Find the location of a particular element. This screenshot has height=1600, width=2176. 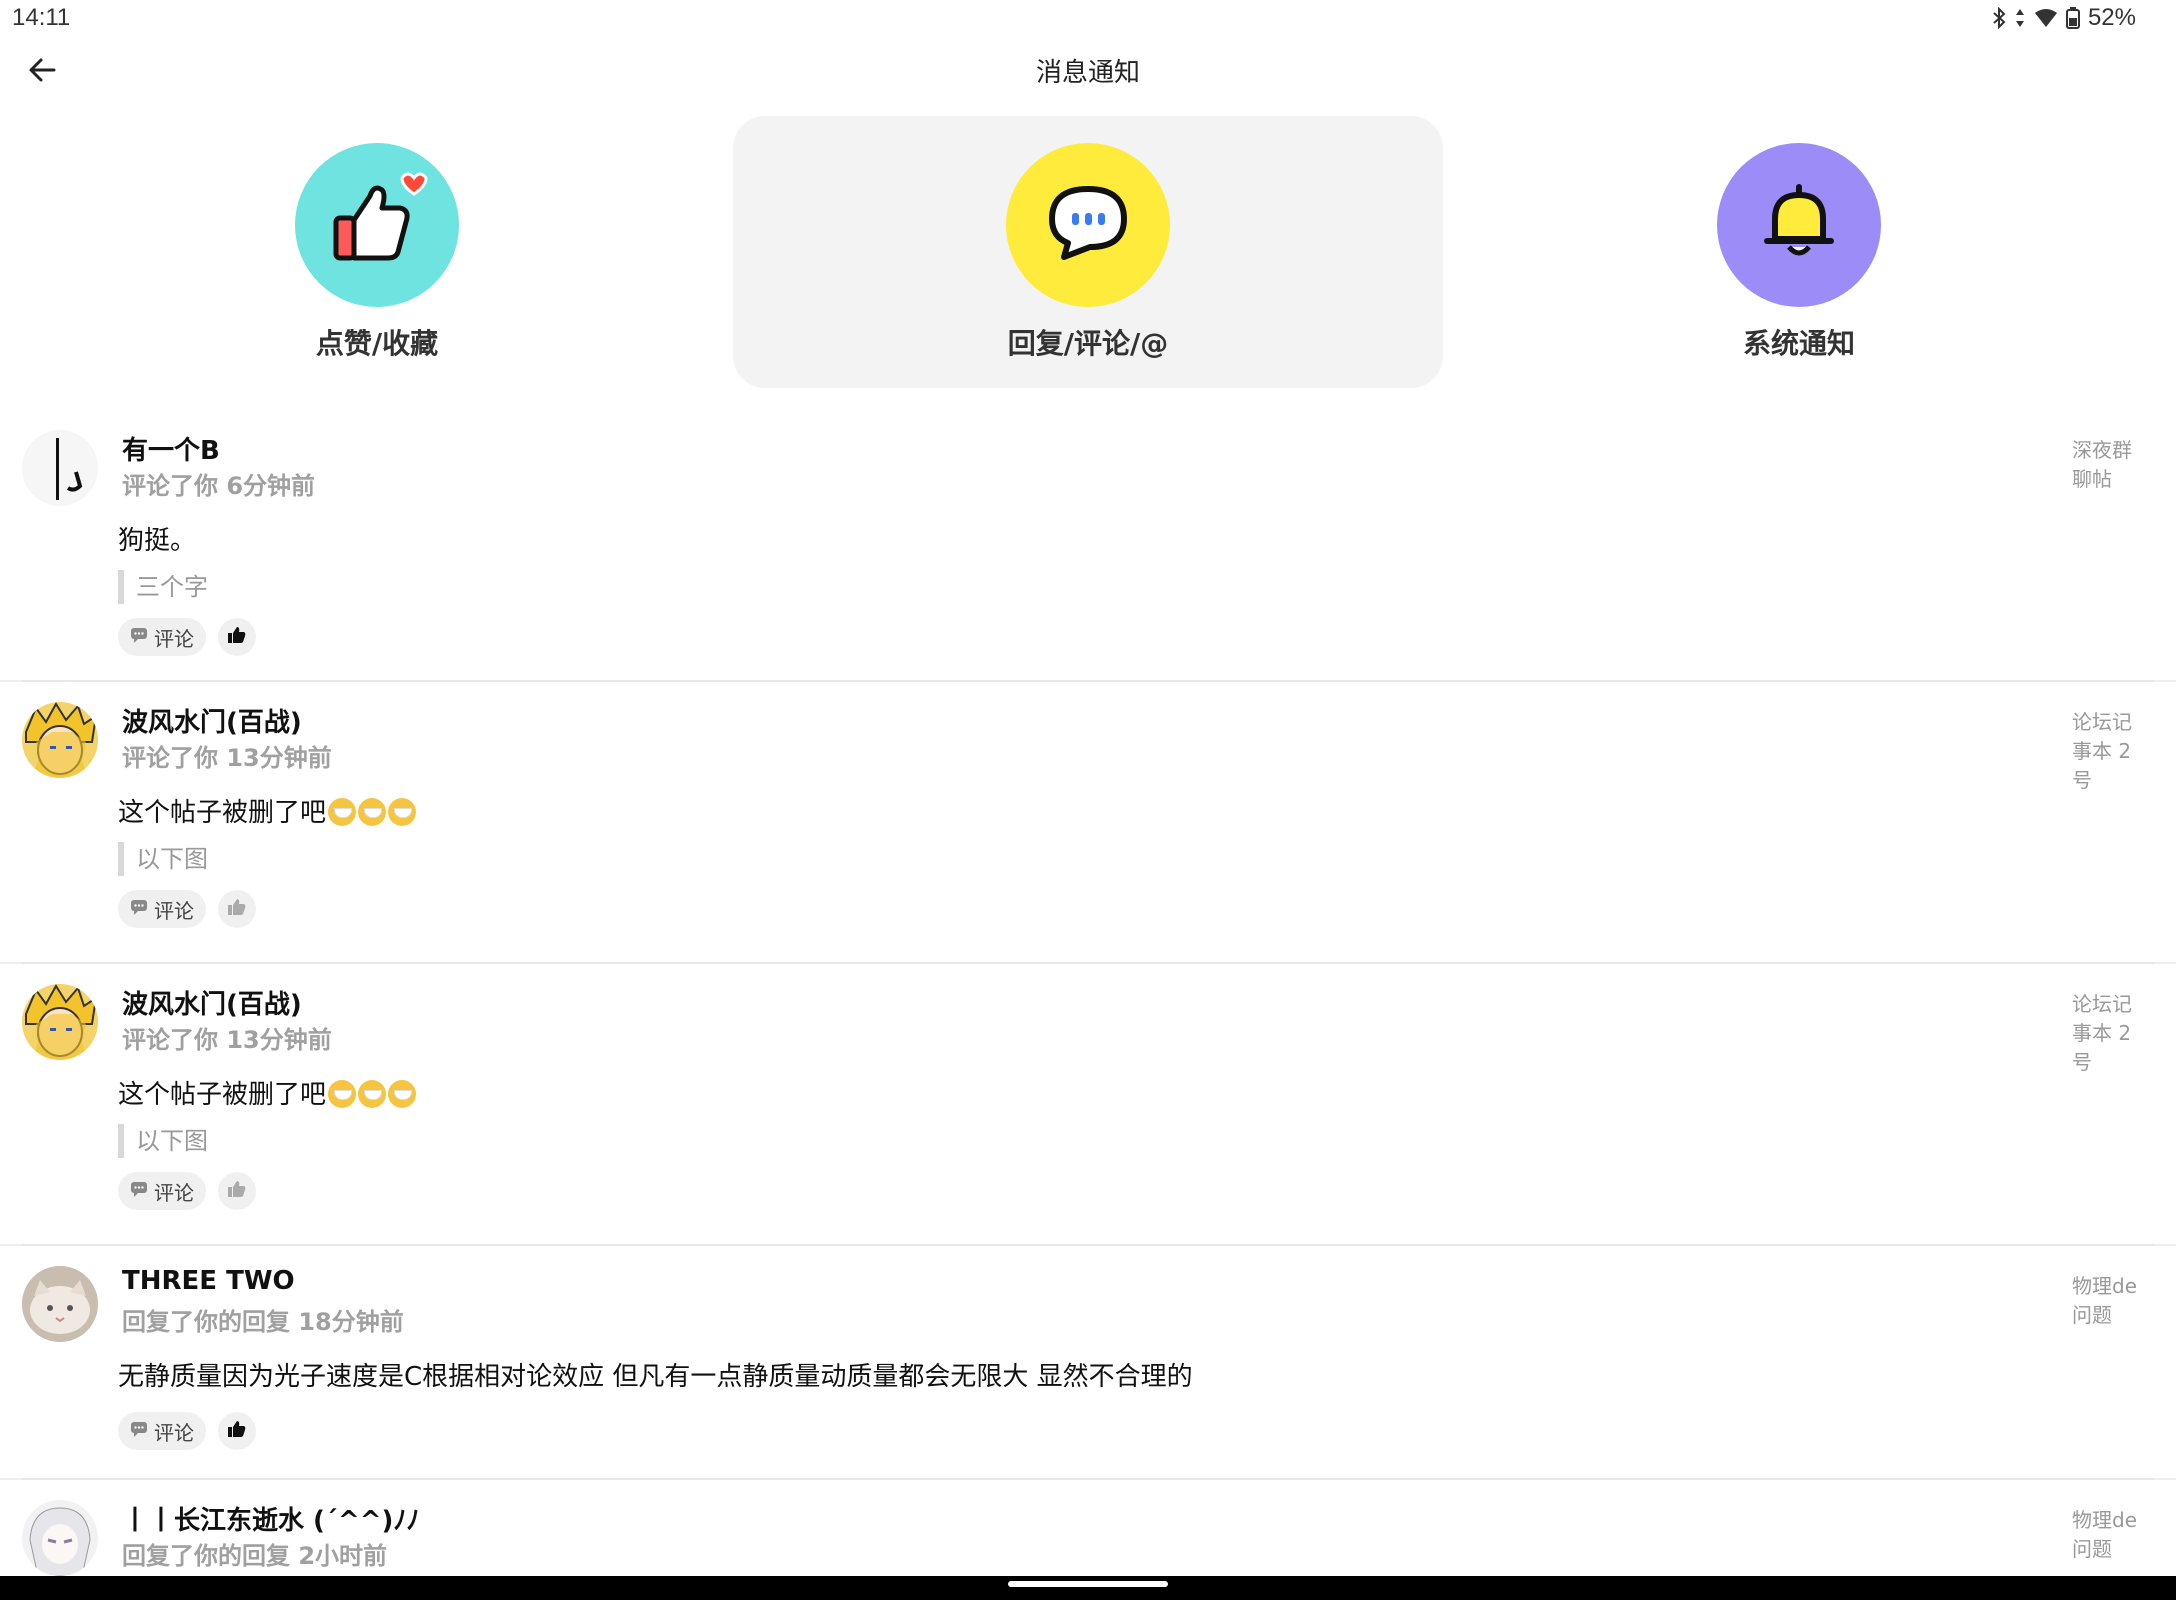

wifi-icon is located at coordinates (2046, 18).